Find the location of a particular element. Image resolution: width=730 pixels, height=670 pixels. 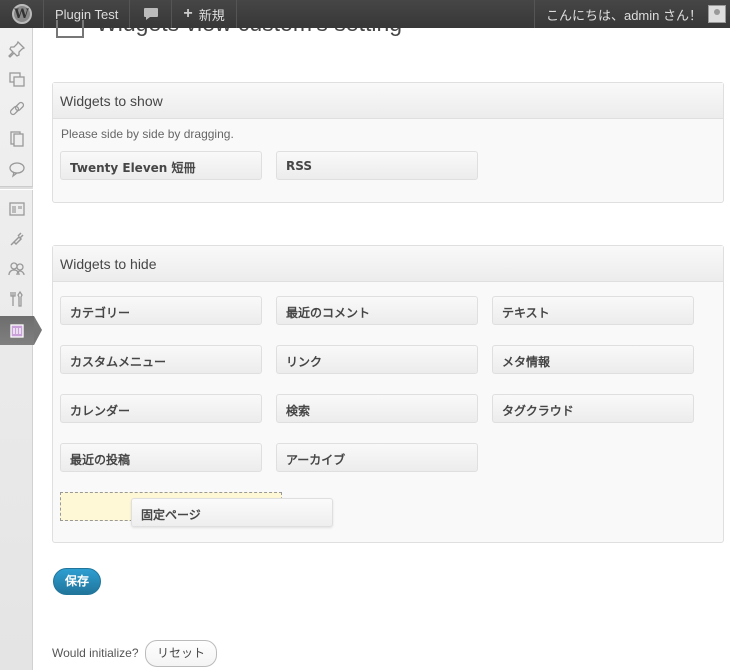

sidebar-separator is located at coordinates (16, 188).